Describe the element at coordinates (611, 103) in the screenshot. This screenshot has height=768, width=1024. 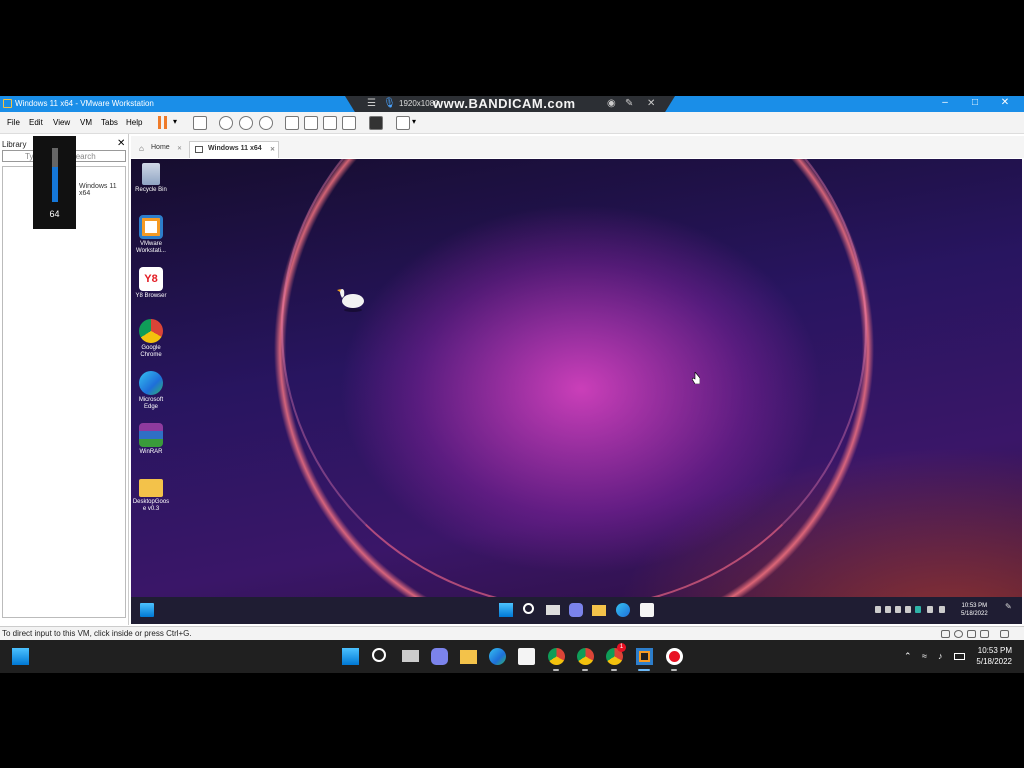
I see `camera-icon: ◉` at that location.